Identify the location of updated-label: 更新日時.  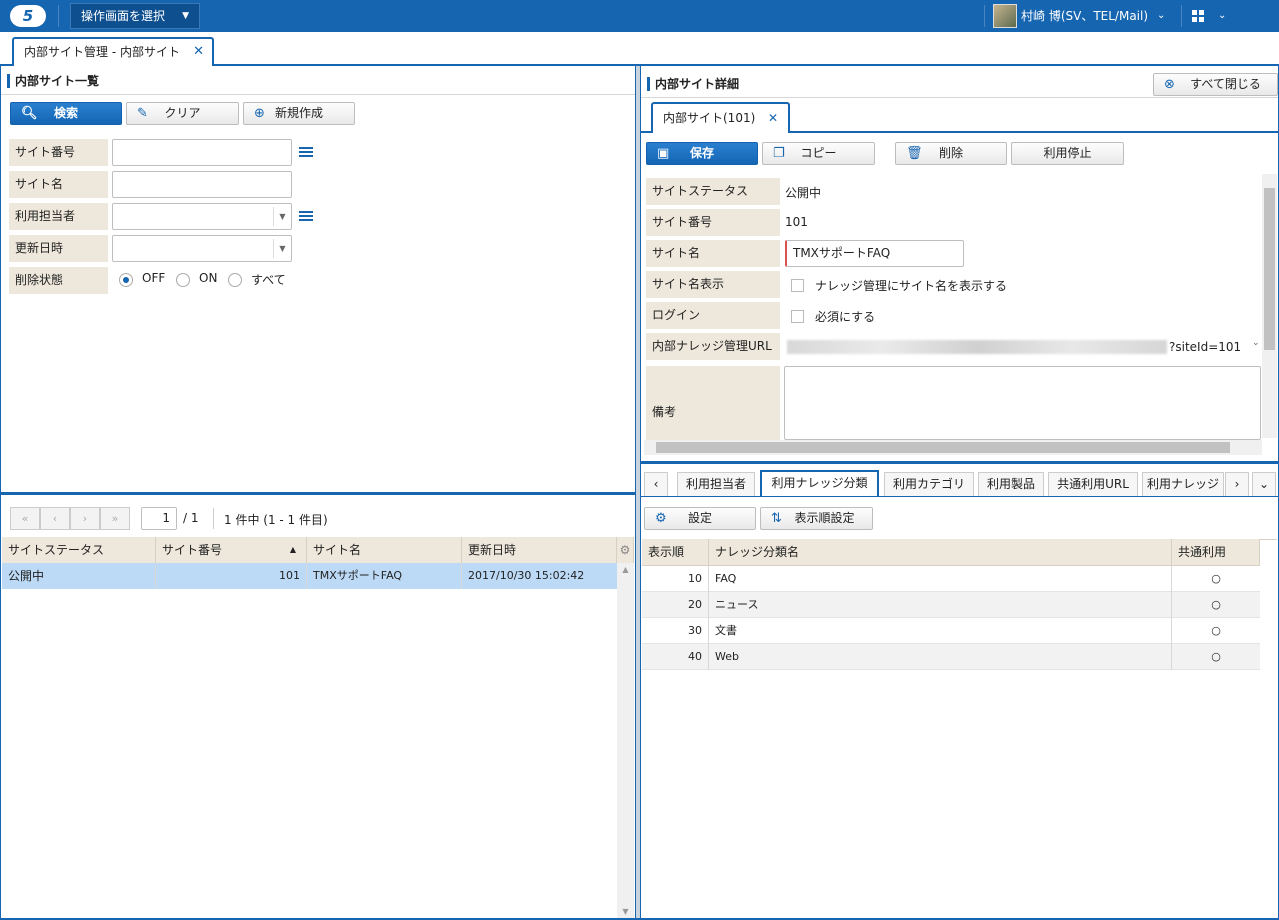
(58, 248).